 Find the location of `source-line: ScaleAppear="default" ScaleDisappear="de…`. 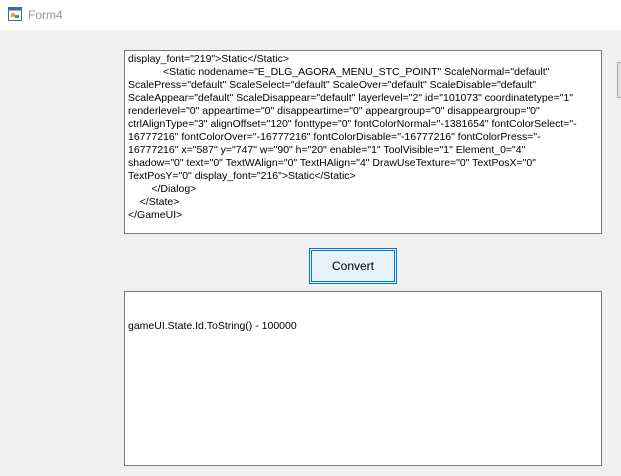

source-line: ScaleAppear="default" ScaleDisappear="de… is located at coordinates (351, 98).